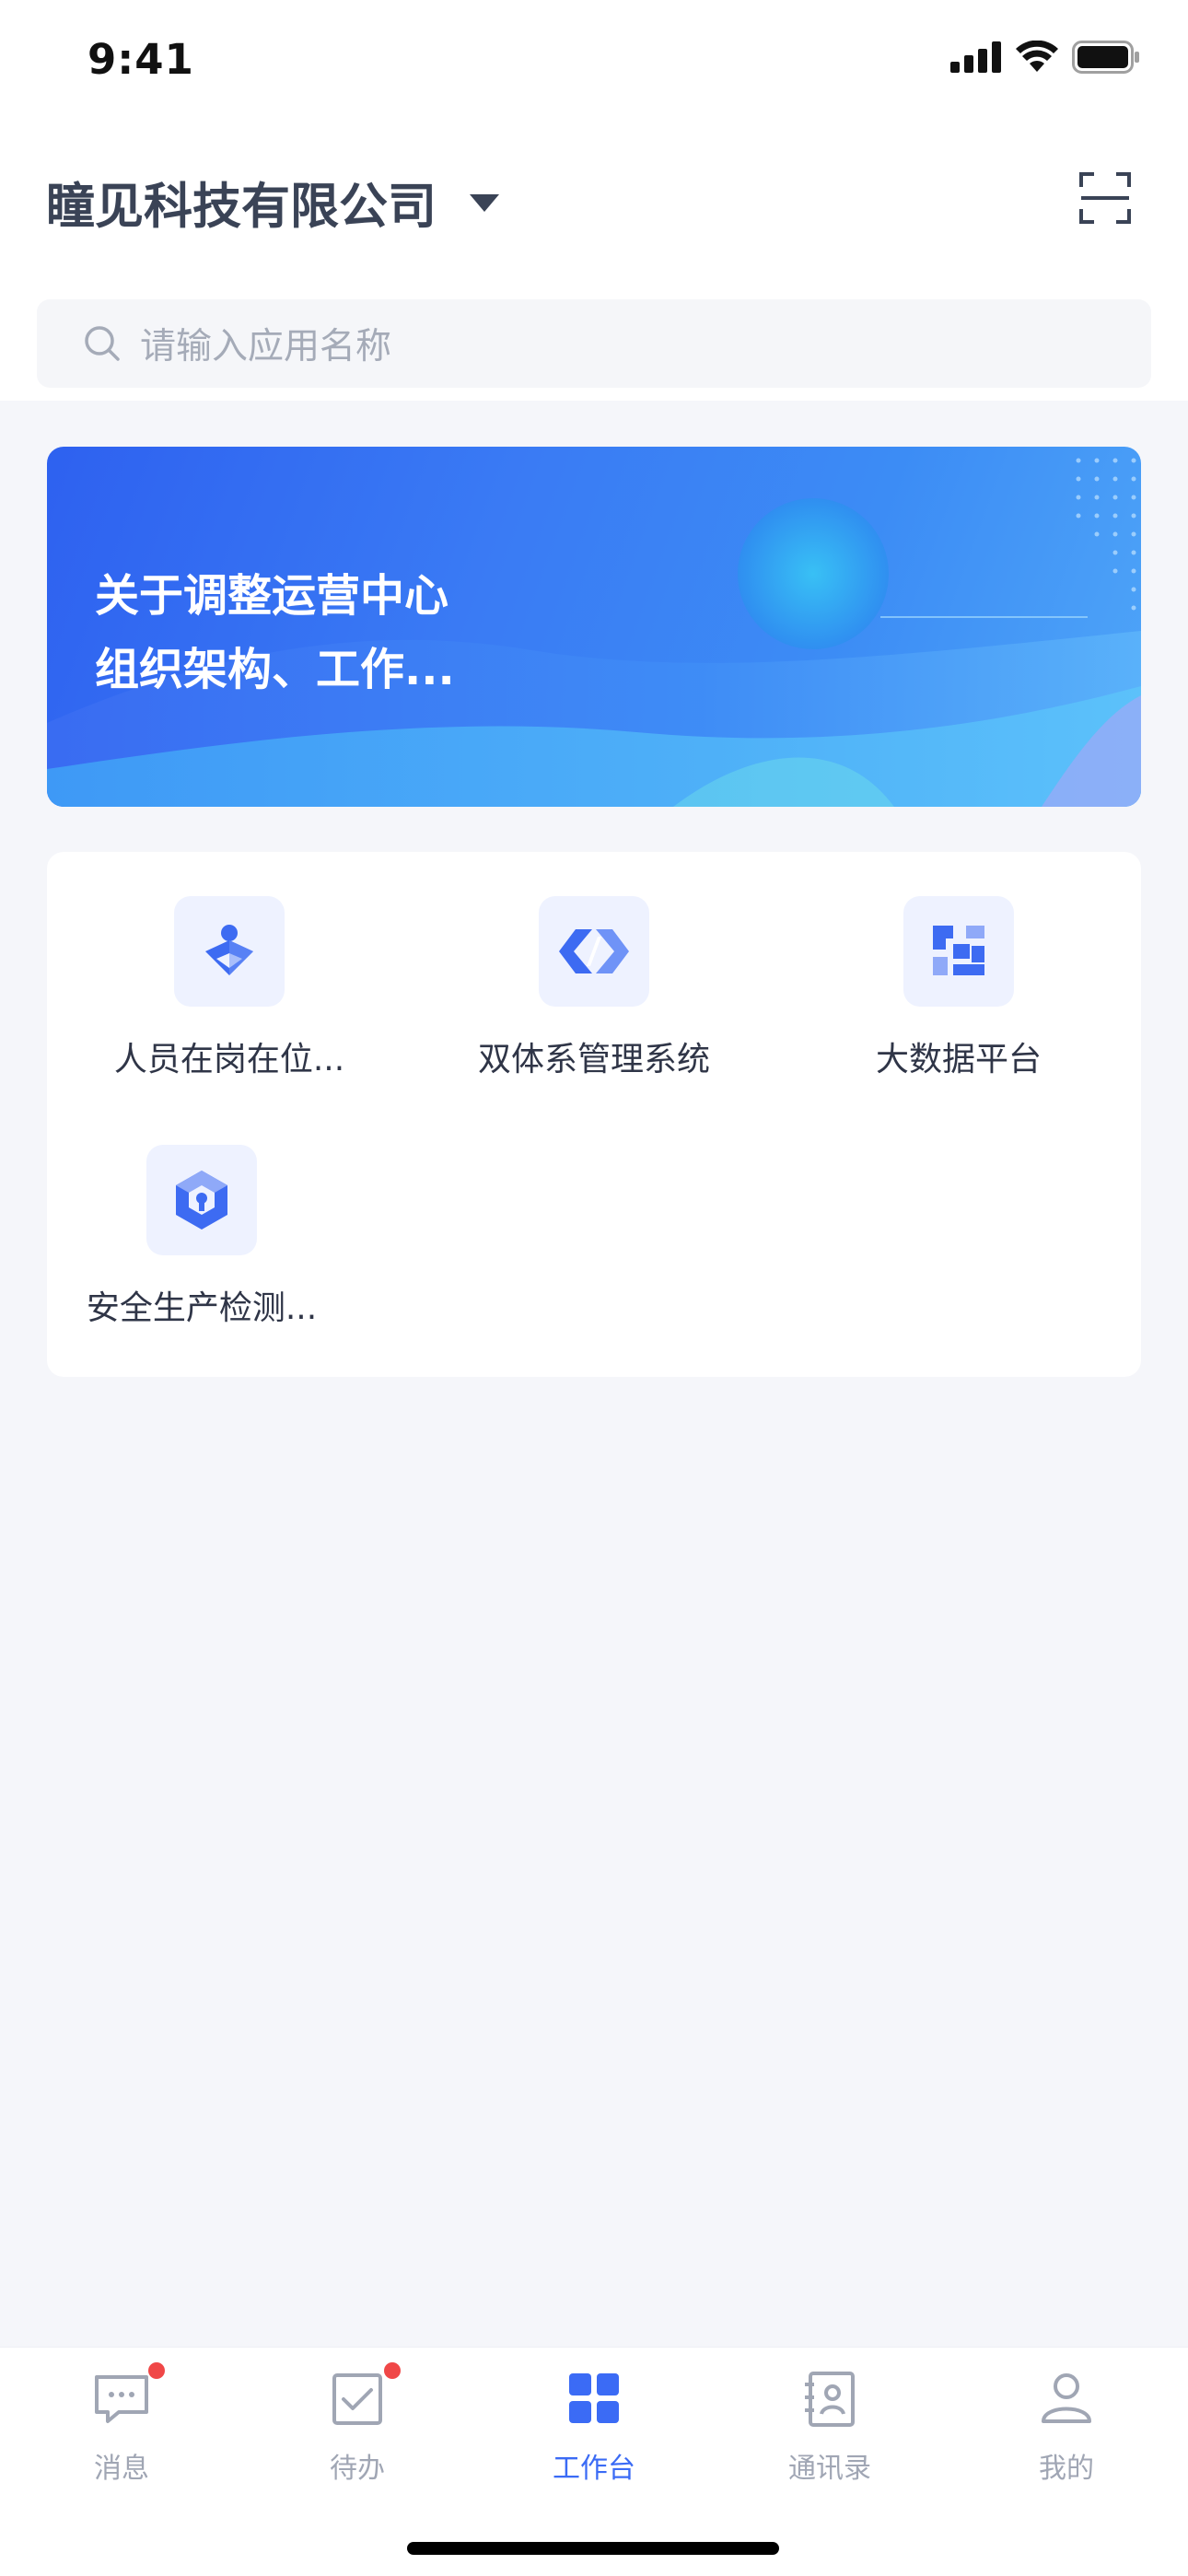 The image size is (1188, 2576). I want to click on app-label: 双体系管理系统, so click(593, 1059).